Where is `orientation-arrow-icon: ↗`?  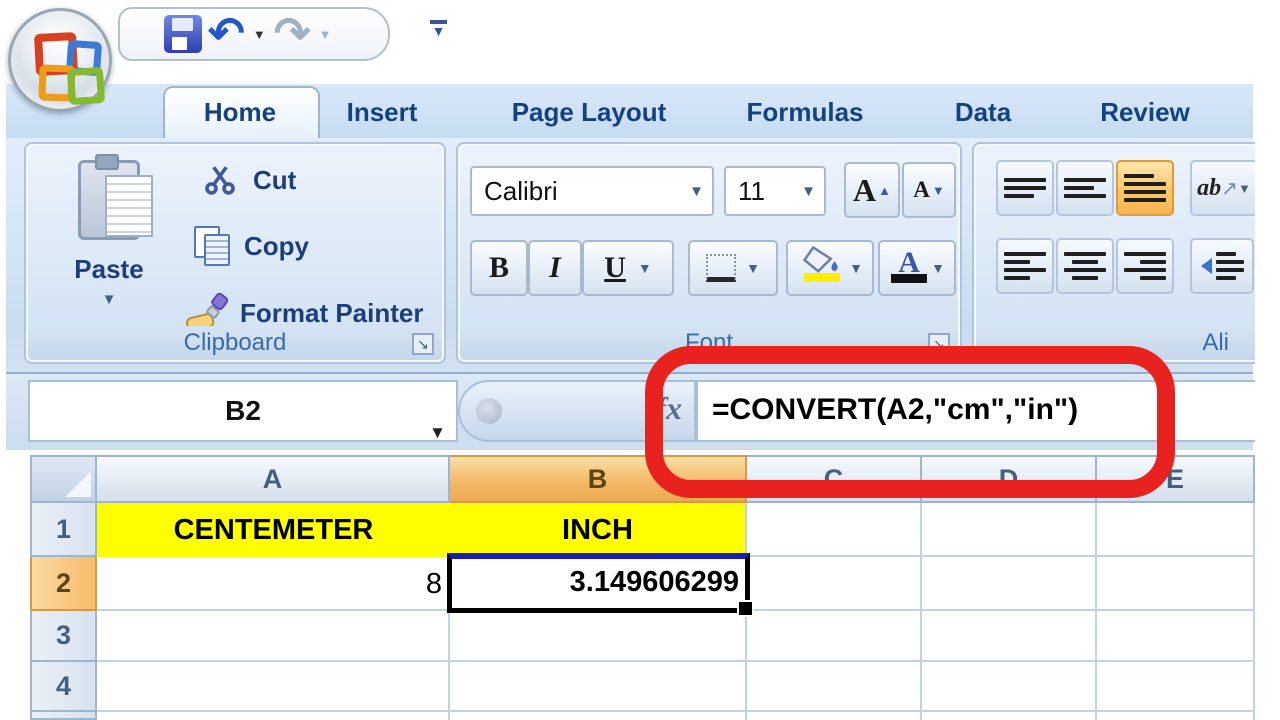
orientation-arrow-icon: ↗ is located at coordinates (1229, 188).